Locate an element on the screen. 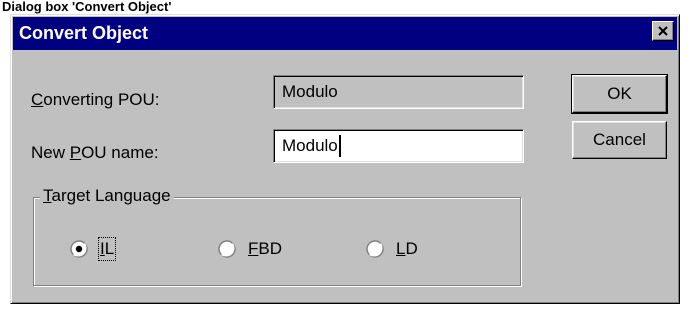  new-pou-name-label: New POU name: is located at coordinates (95, 152).